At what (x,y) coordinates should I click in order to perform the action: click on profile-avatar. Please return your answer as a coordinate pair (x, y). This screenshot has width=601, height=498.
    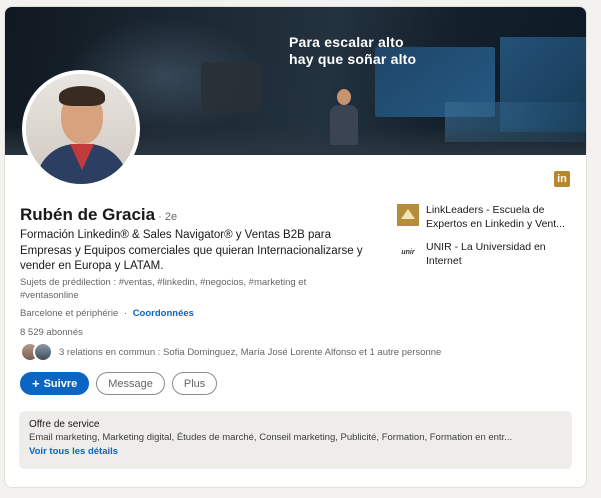
    Looking at the image, I should click on (81, 129).